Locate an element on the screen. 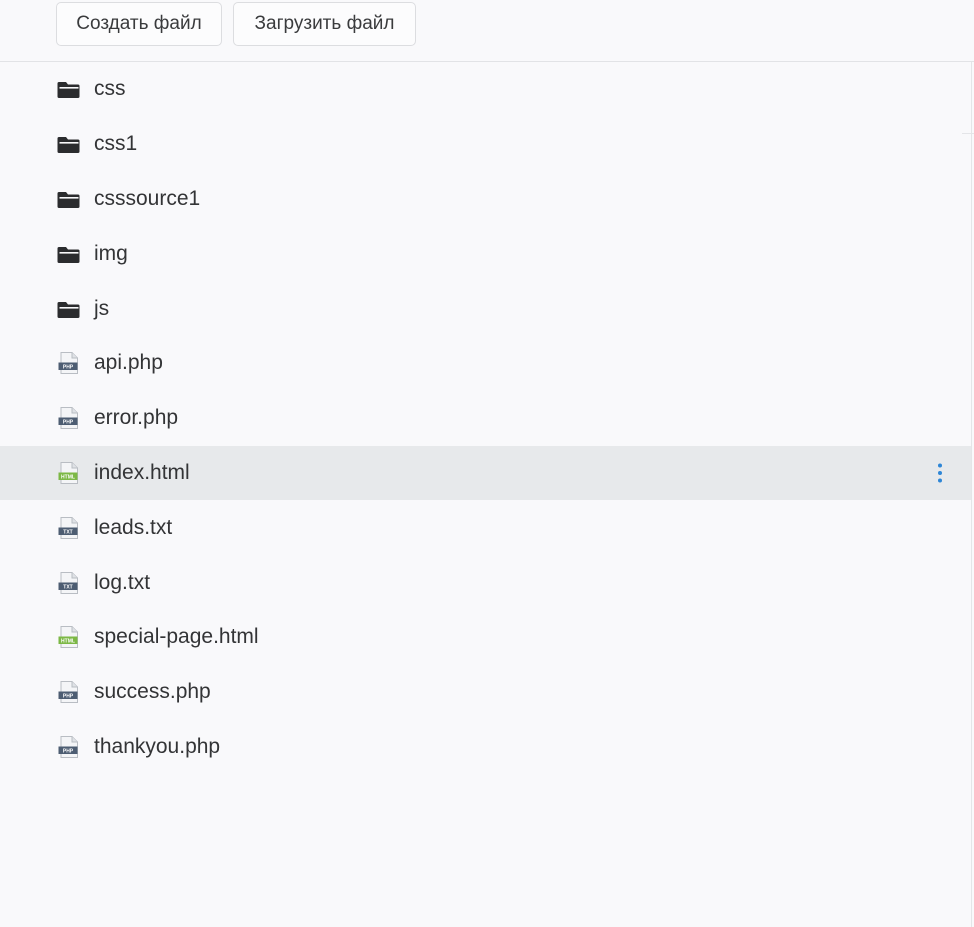  panel-divider is located at coordinates (971, 494).